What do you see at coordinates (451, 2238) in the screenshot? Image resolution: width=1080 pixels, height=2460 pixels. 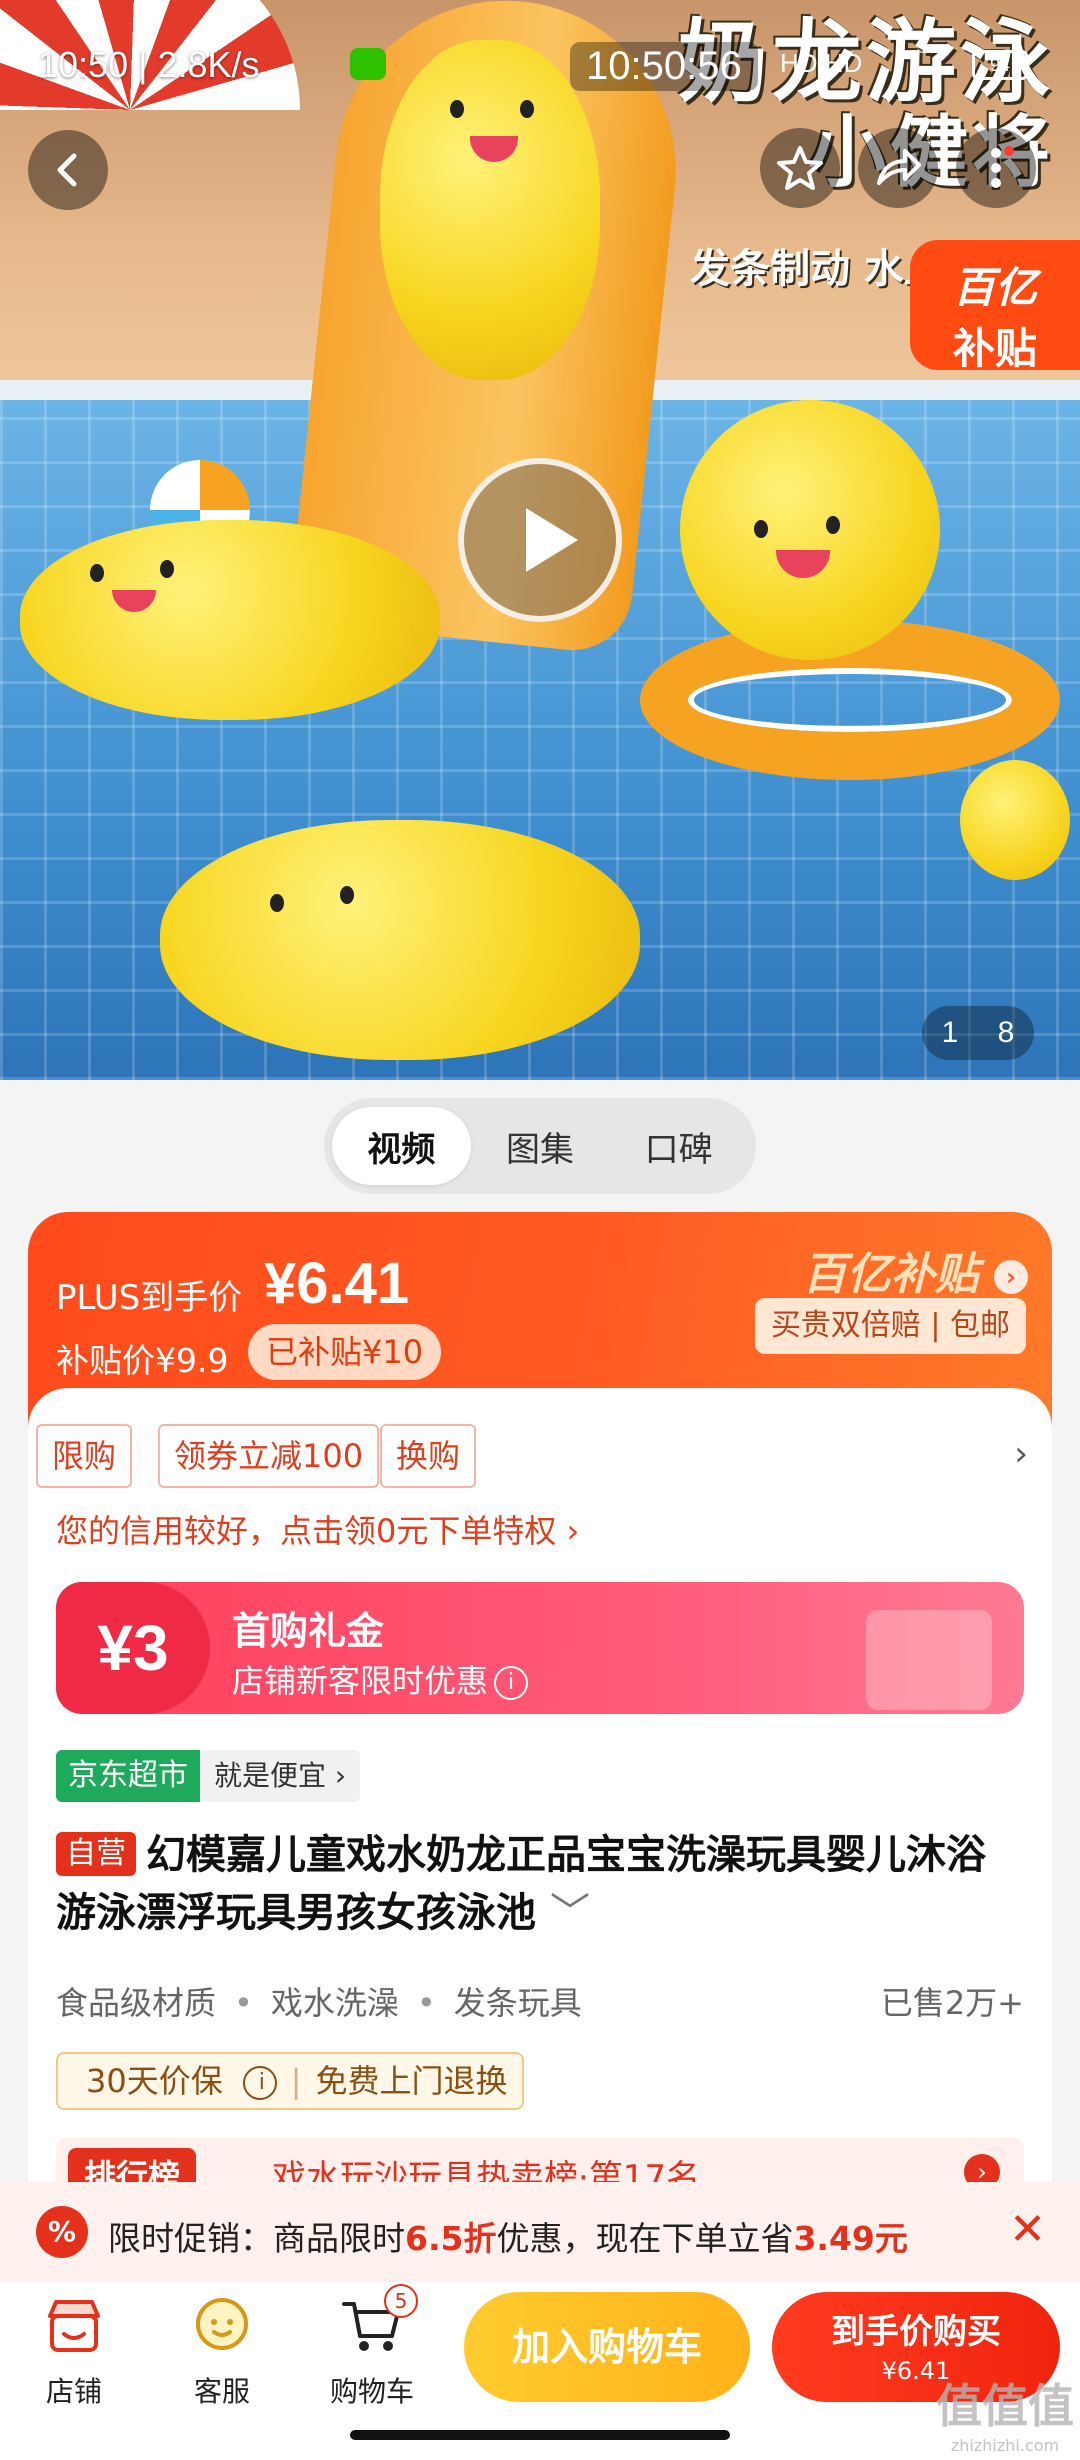 I see `promo-discount: 6.5折` at bounding box center [451, 2238].